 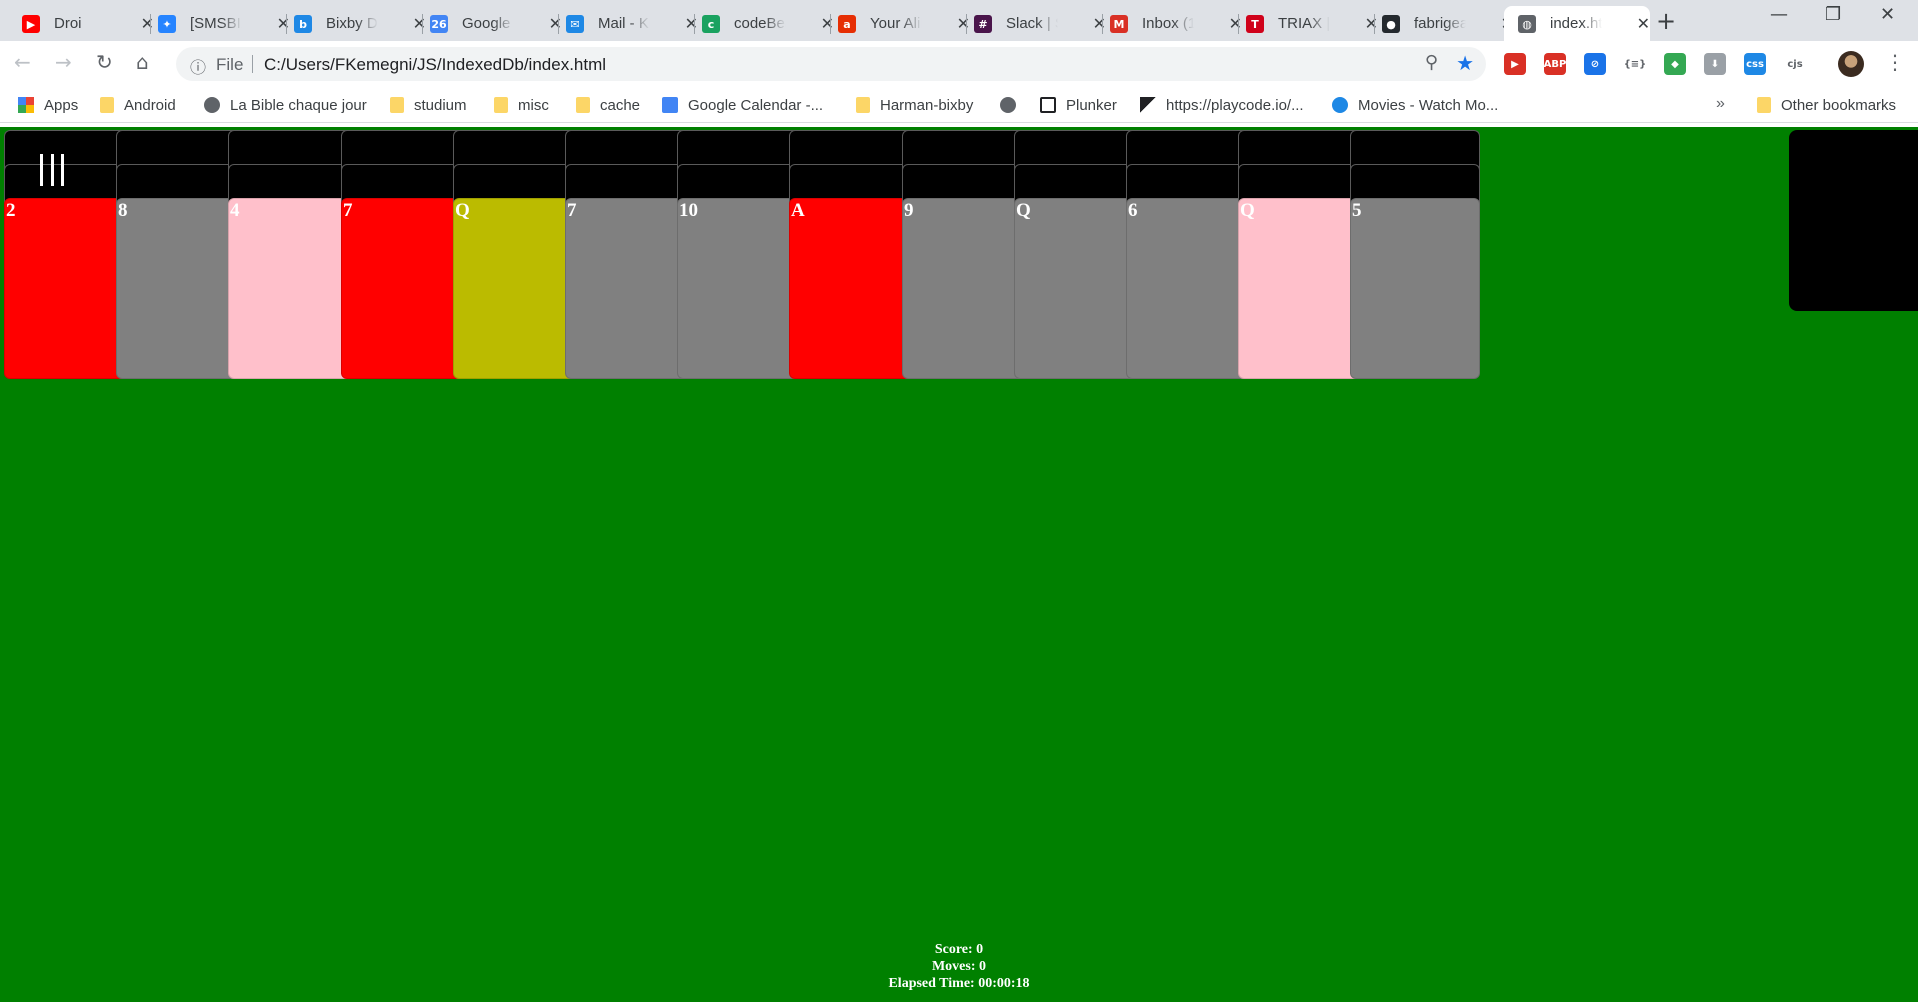 I want to click on bookmark-label: Android, so click(x=150, y=105).